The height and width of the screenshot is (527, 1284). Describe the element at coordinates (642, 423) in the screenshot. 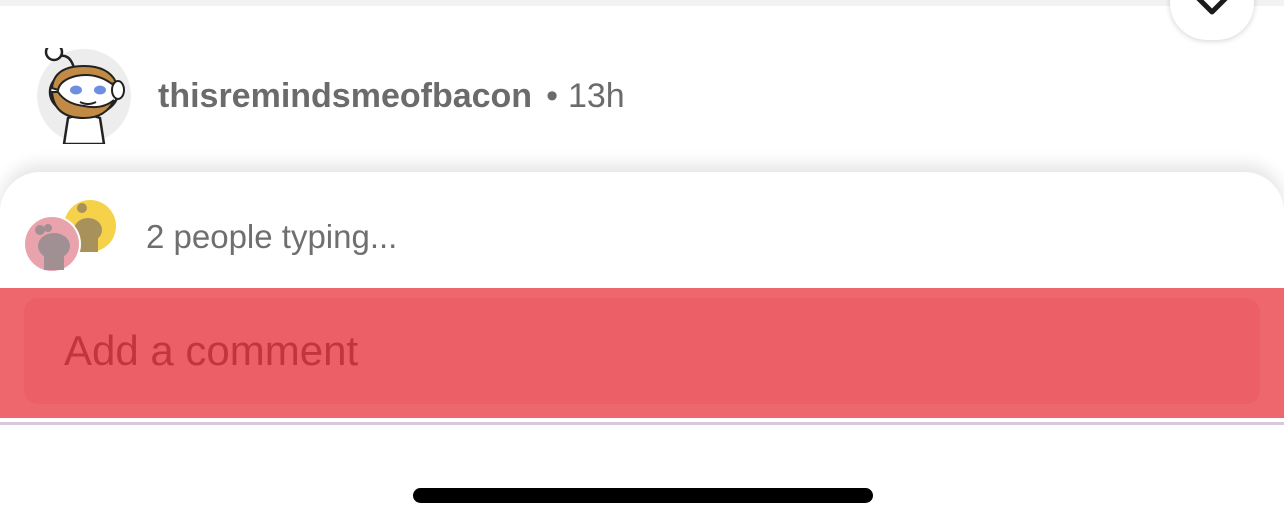

I see `composer-divider` at that location.